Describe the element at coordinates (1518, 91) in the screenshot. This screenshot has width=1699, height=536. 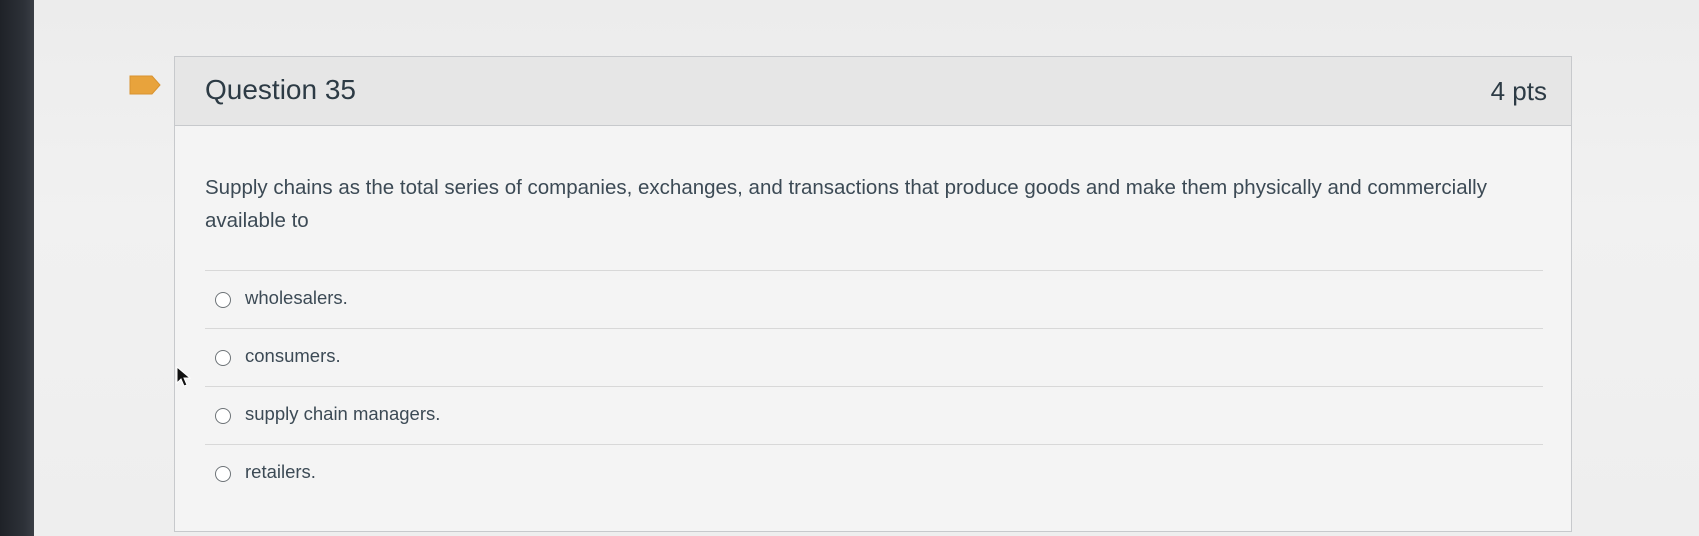
I see `question-points: 4 pts` at that location.